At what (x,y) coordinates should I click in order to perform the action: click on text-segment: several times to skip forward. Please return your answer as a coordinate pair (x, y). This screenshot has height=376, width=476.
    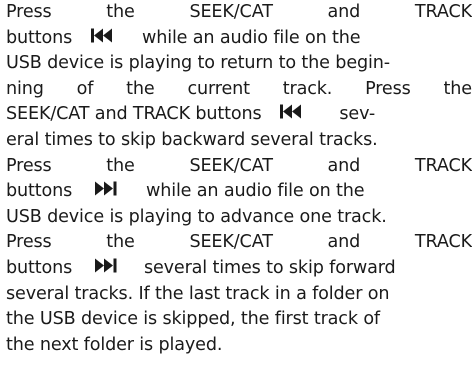
    Looking at the image, I should click on (269, 267).